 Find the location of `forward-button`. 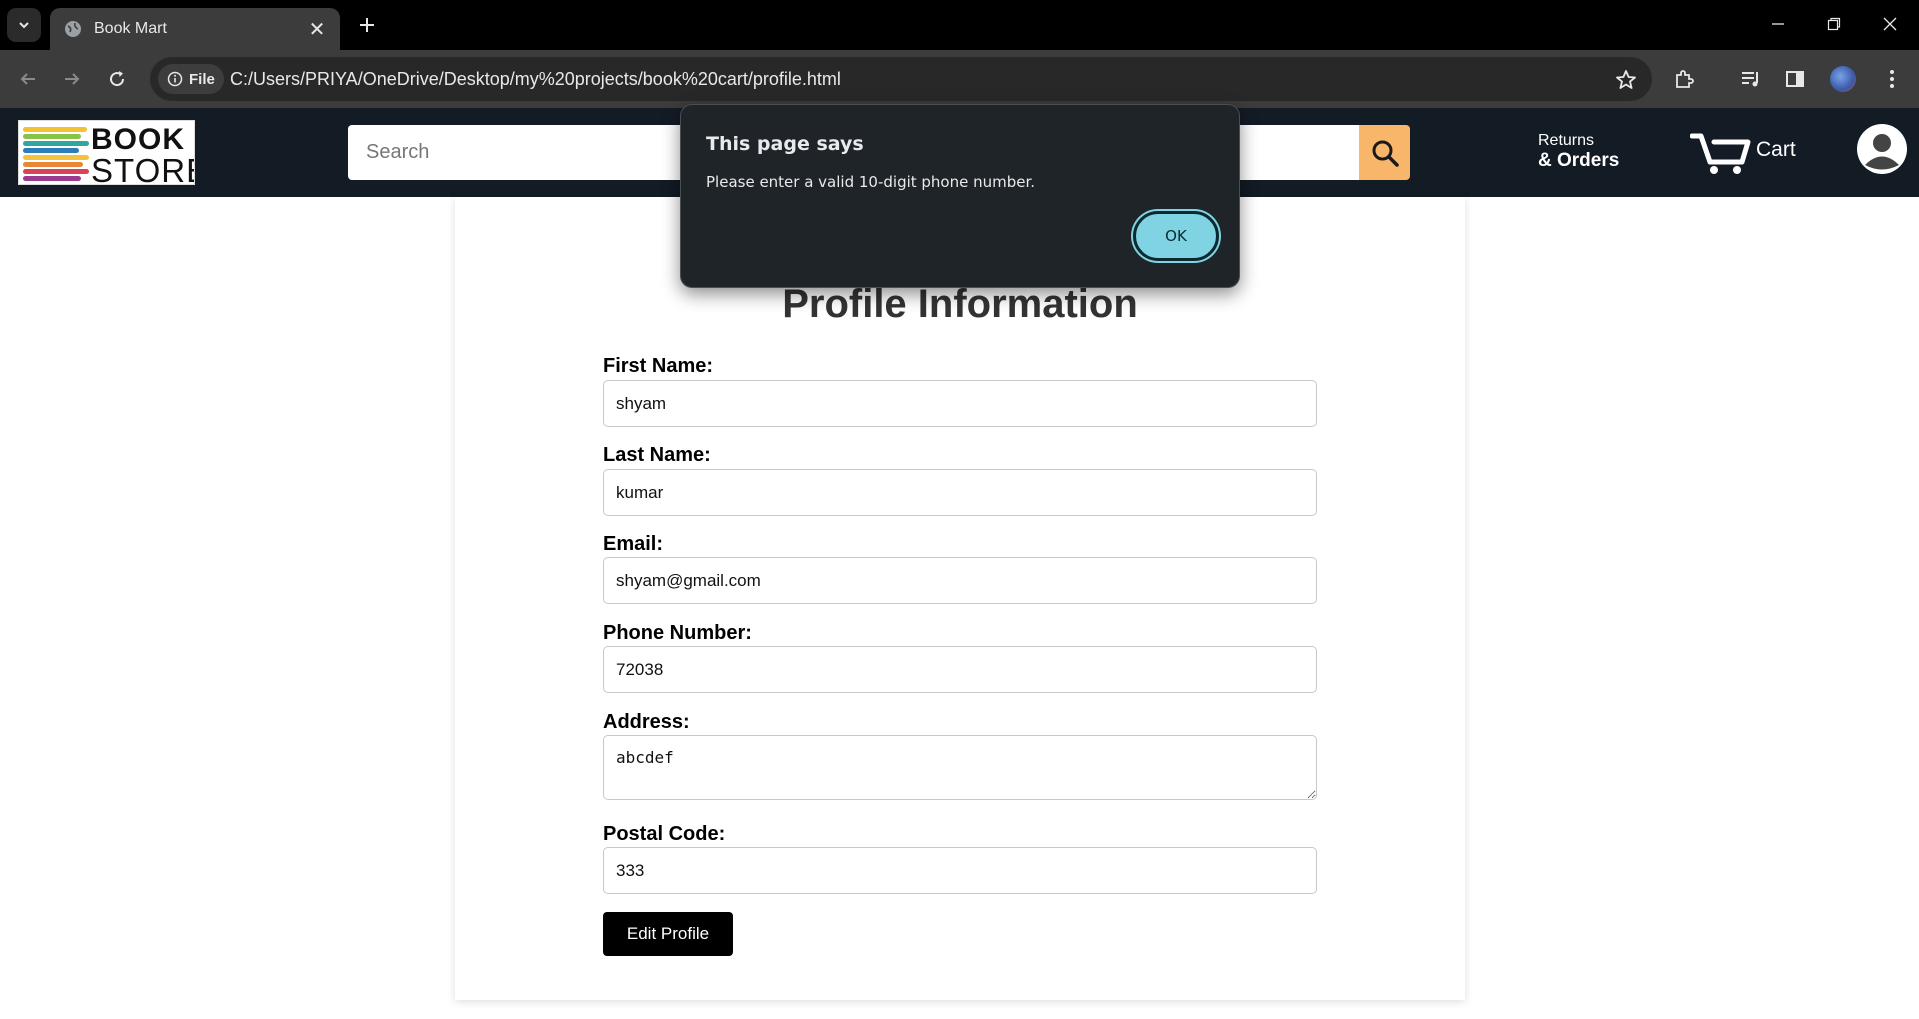

forward-button is located at coordinates (72, 79).